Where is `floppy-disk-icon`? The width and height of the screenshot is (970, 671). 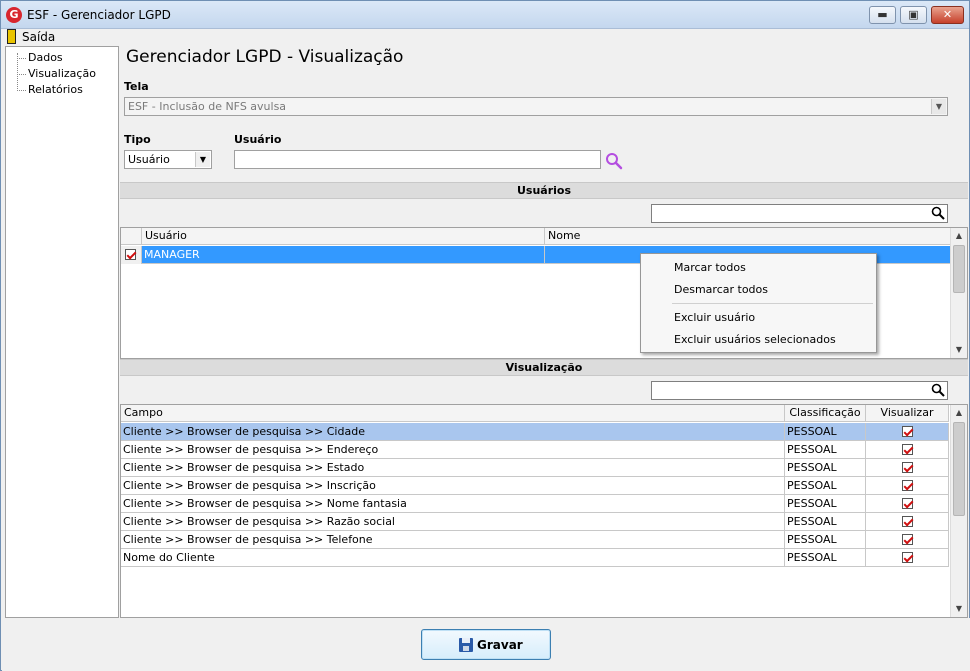
floppy-disk-icon is located at coordinates (466, 645).